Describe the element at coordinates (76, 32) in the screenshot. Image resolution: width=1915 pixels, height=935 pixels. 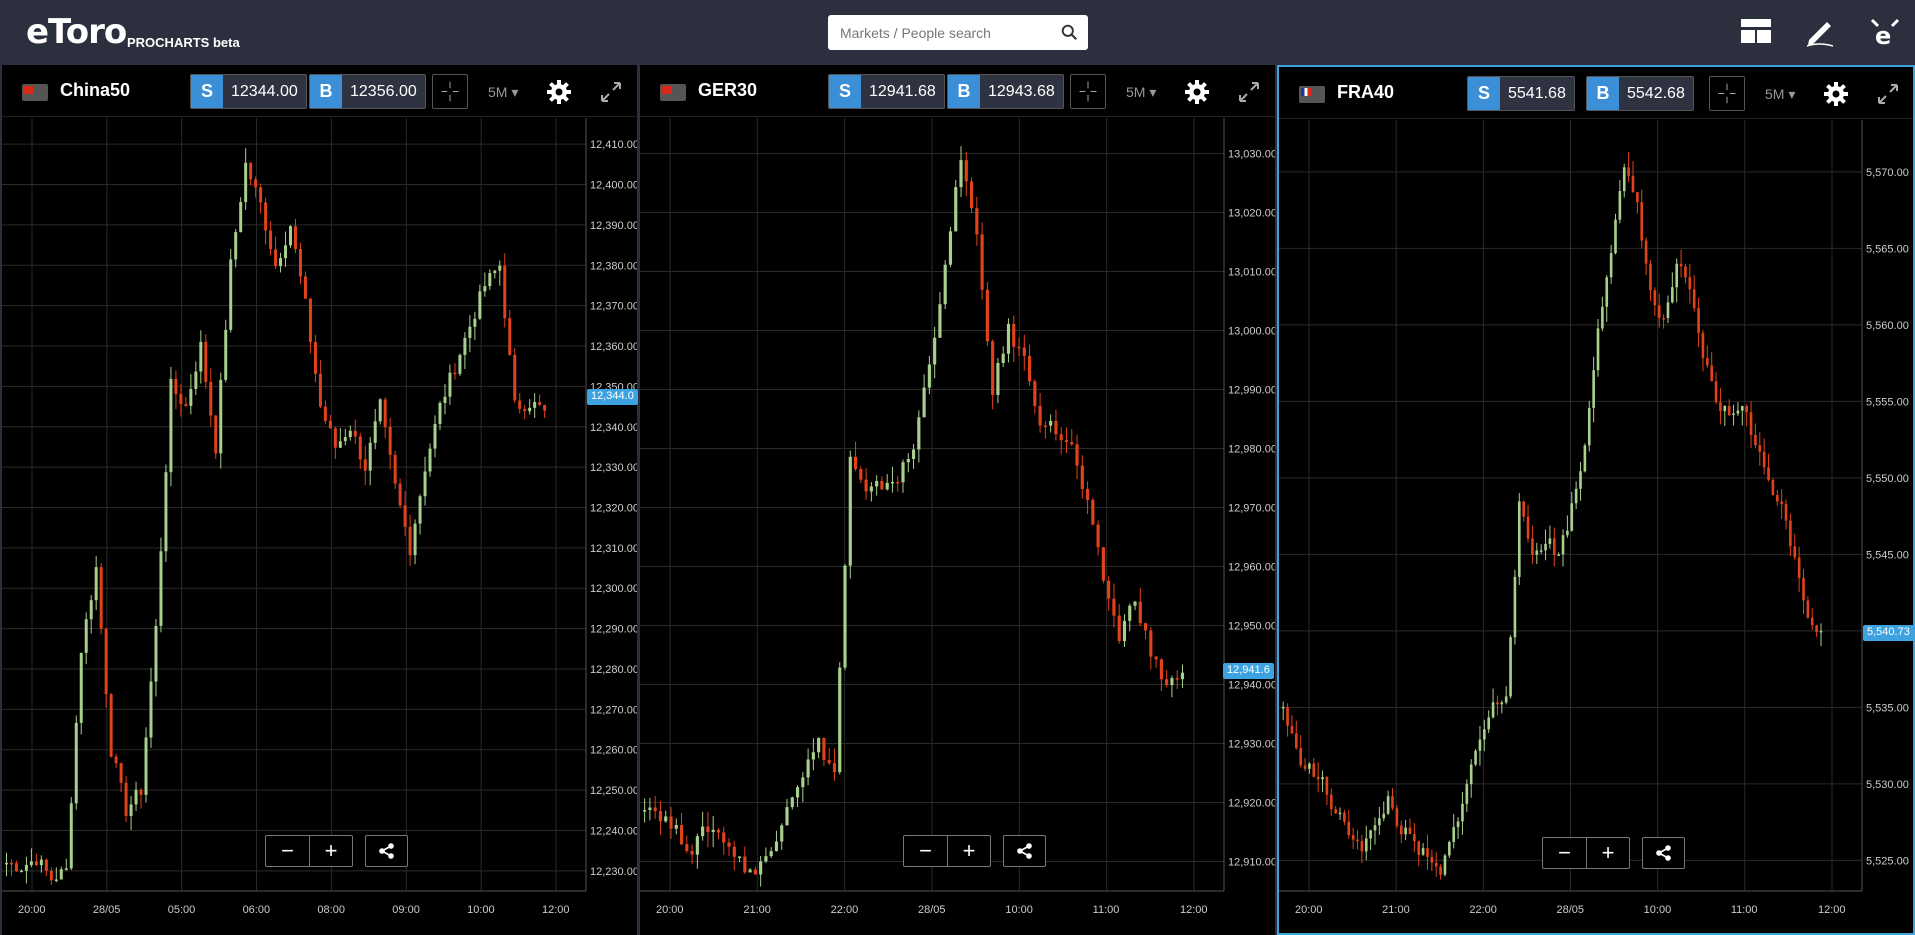
I see `etoro-logo: eToro` at that location.